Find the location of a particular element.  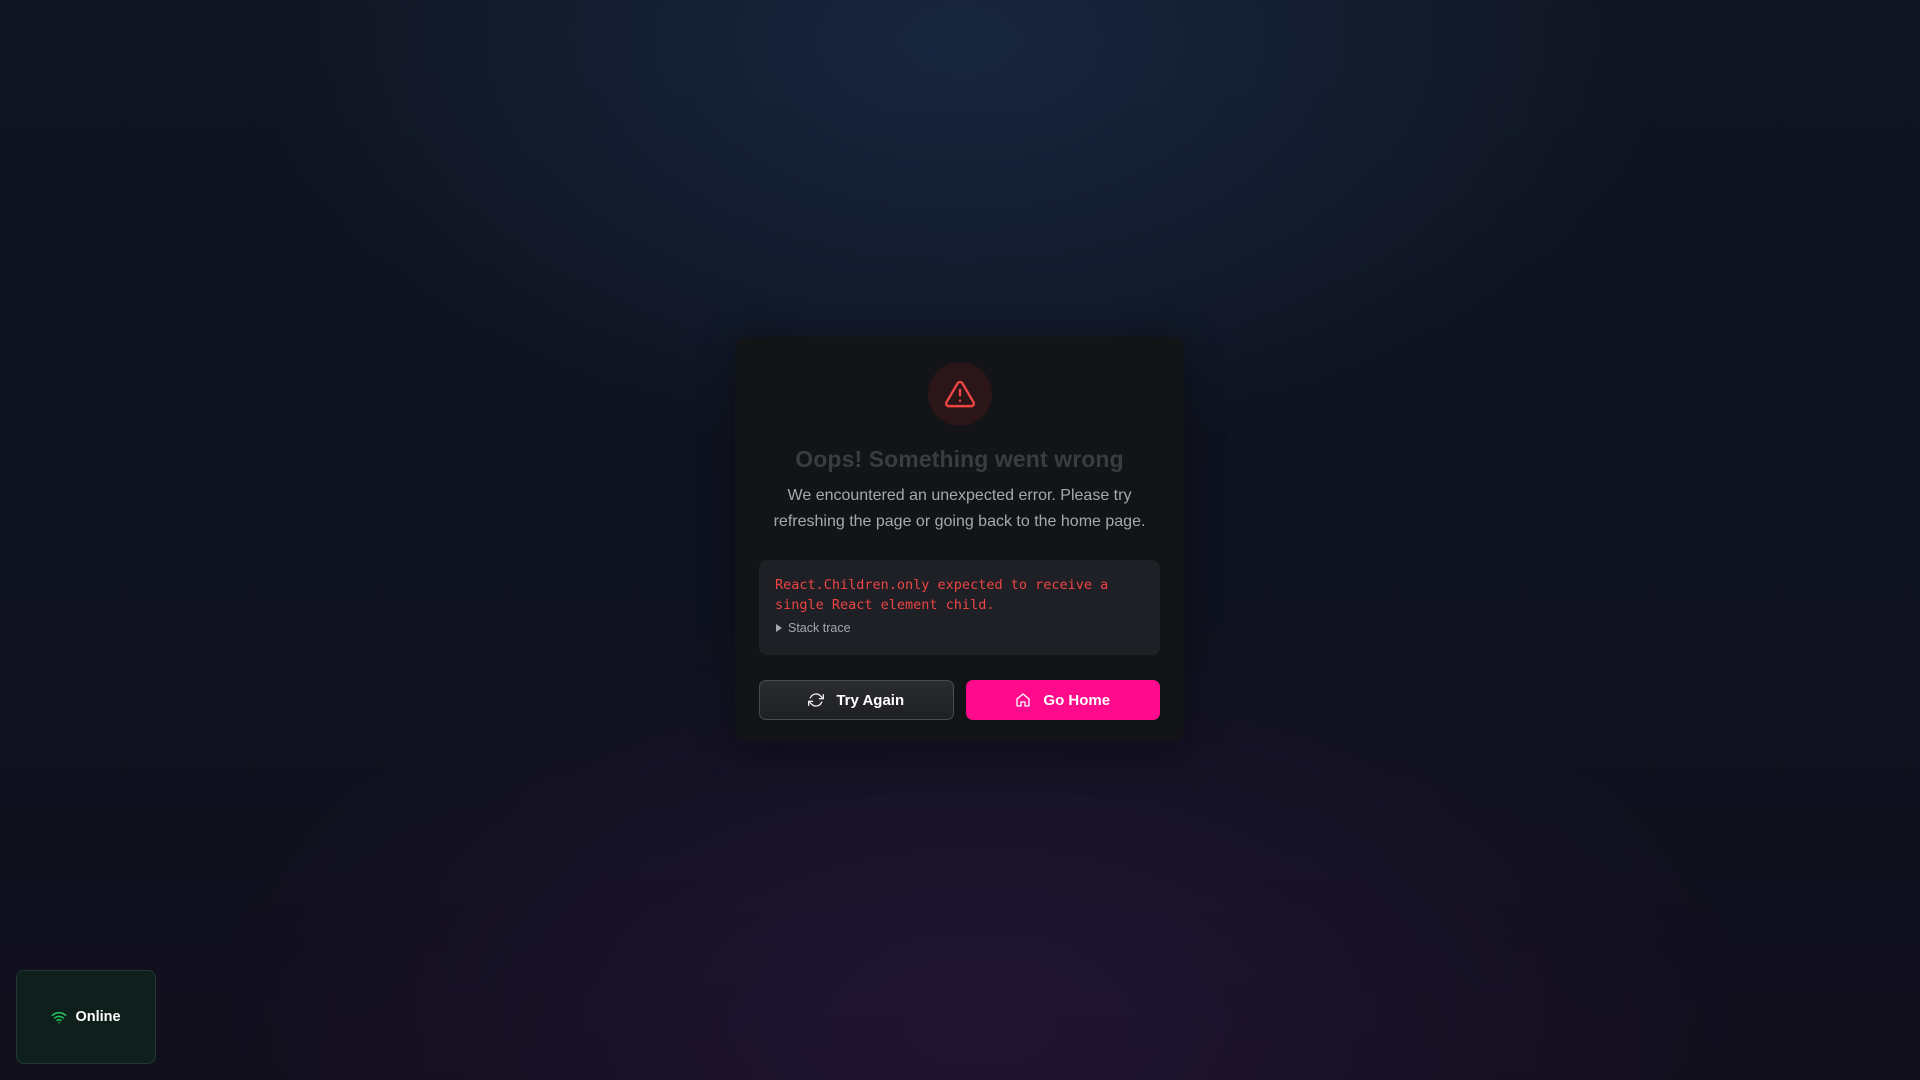

try-again-button: Try Again is located at coordinates (856, 700).